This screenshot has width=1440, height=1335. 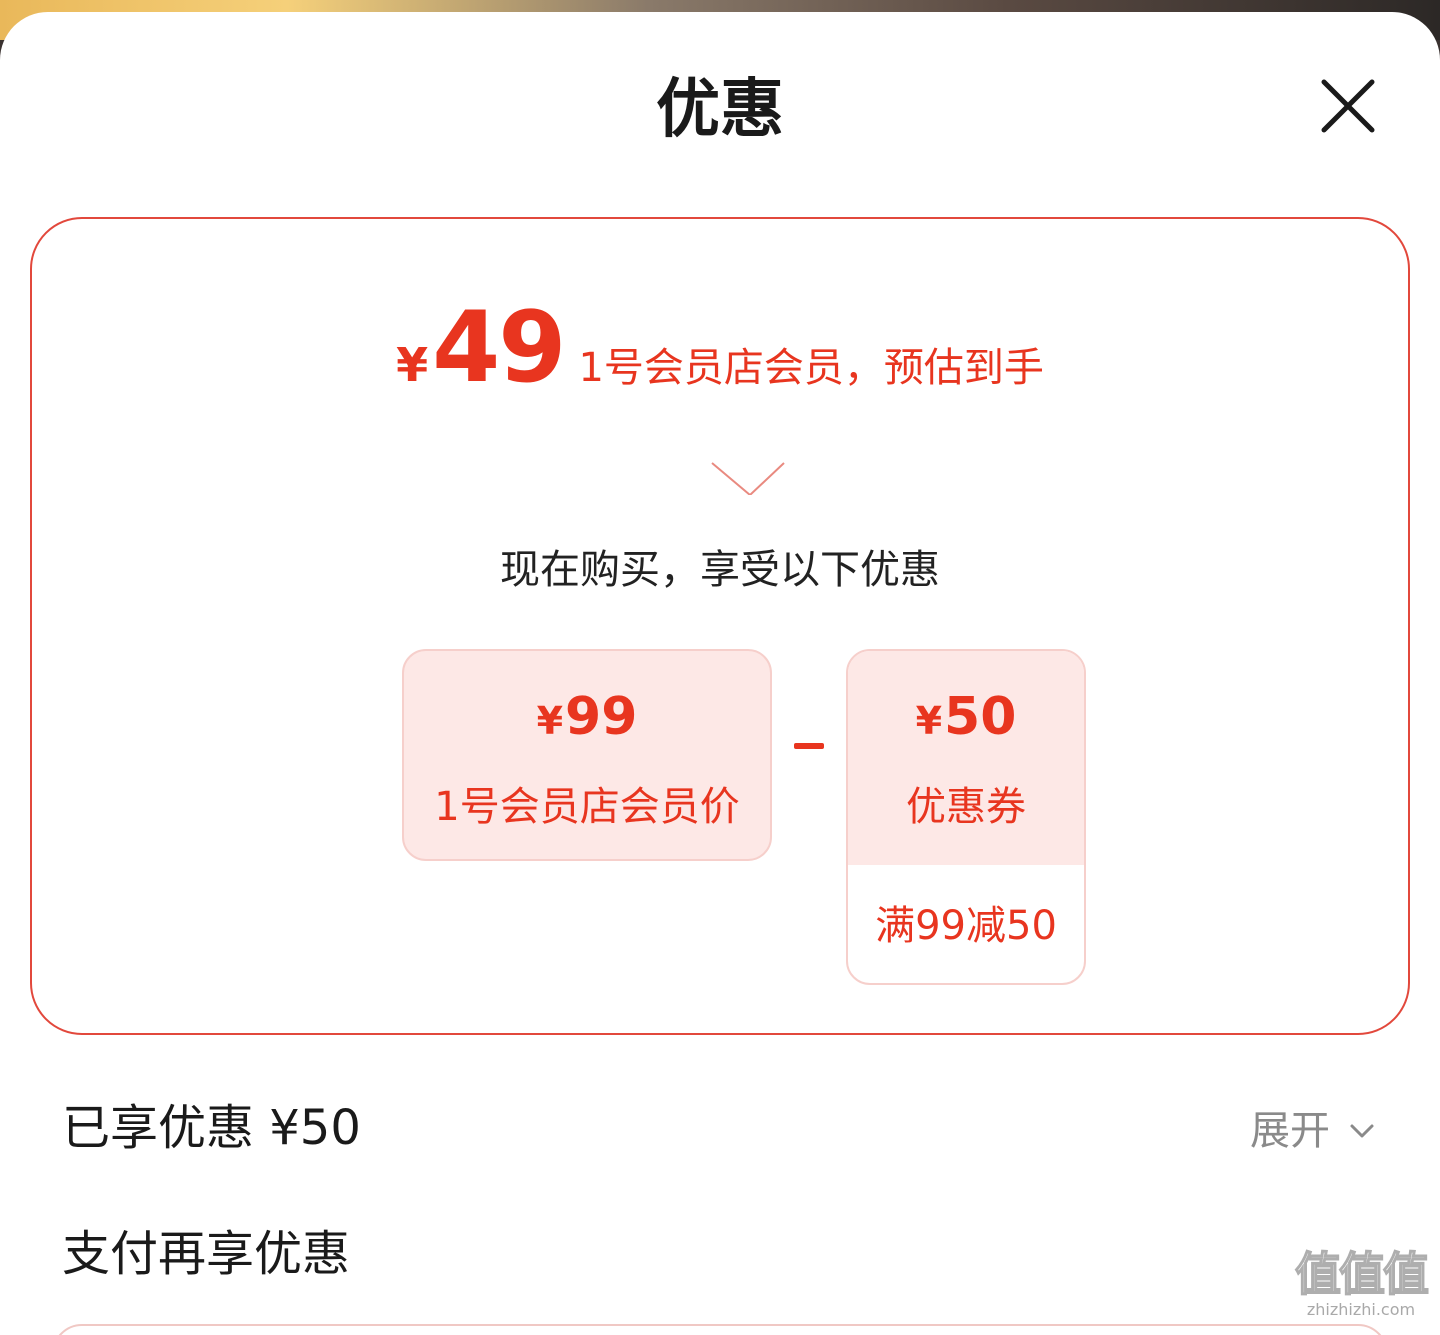 What do you see at coordinates (720, 1329) in the screenshot?
I see `payment-offer-card` at bounding box center [720, 1329].